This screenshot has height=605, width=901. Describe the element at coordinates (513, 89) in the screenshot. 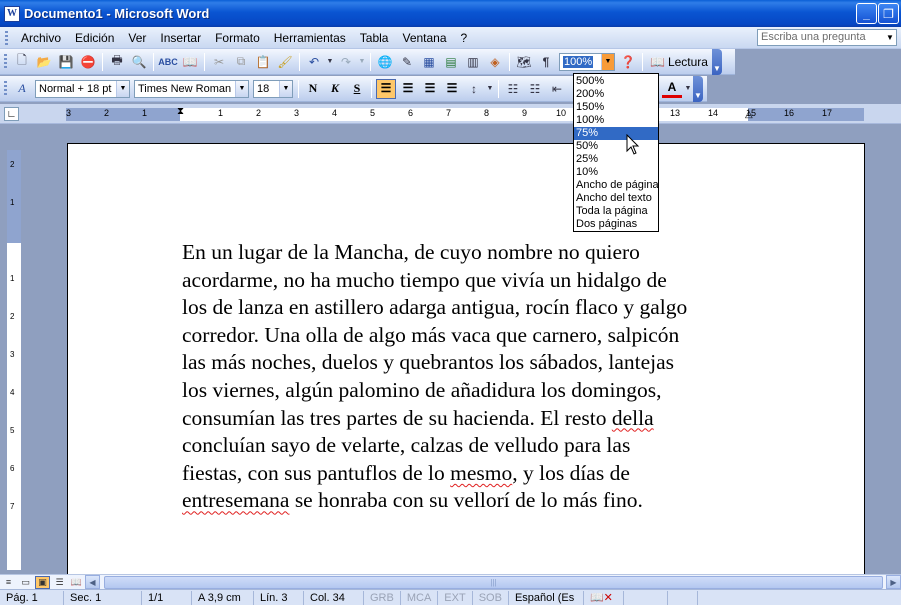

I see `numbering-icon: ☷` at that location.